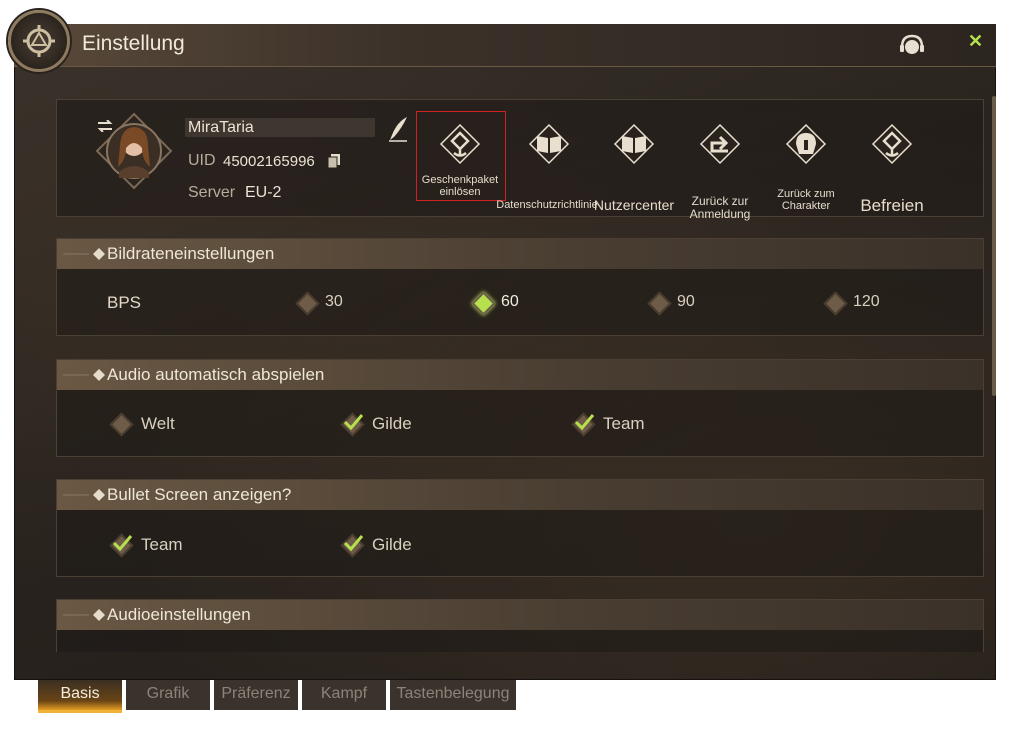 This screenshot has width=1024, height=739. What do you see at coordinates (263, 192) in the screenshot?
I see `server-value: EU-2` at bounding box center [263, 192].